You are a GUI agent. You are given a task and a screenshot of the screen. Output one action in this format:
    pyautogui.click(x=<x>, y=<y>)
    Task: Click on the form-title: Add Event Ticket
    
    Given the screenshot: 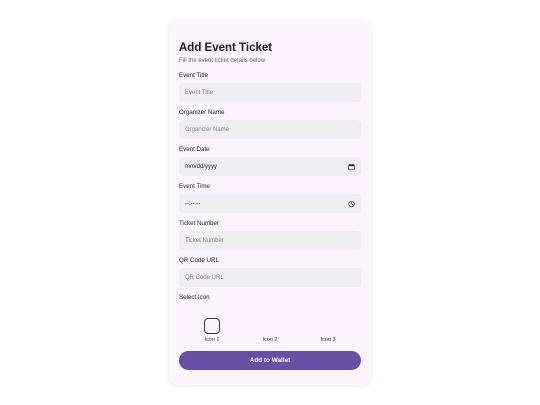 What is the action you would take?
    pyautogui.click(x=226, y=48)
    